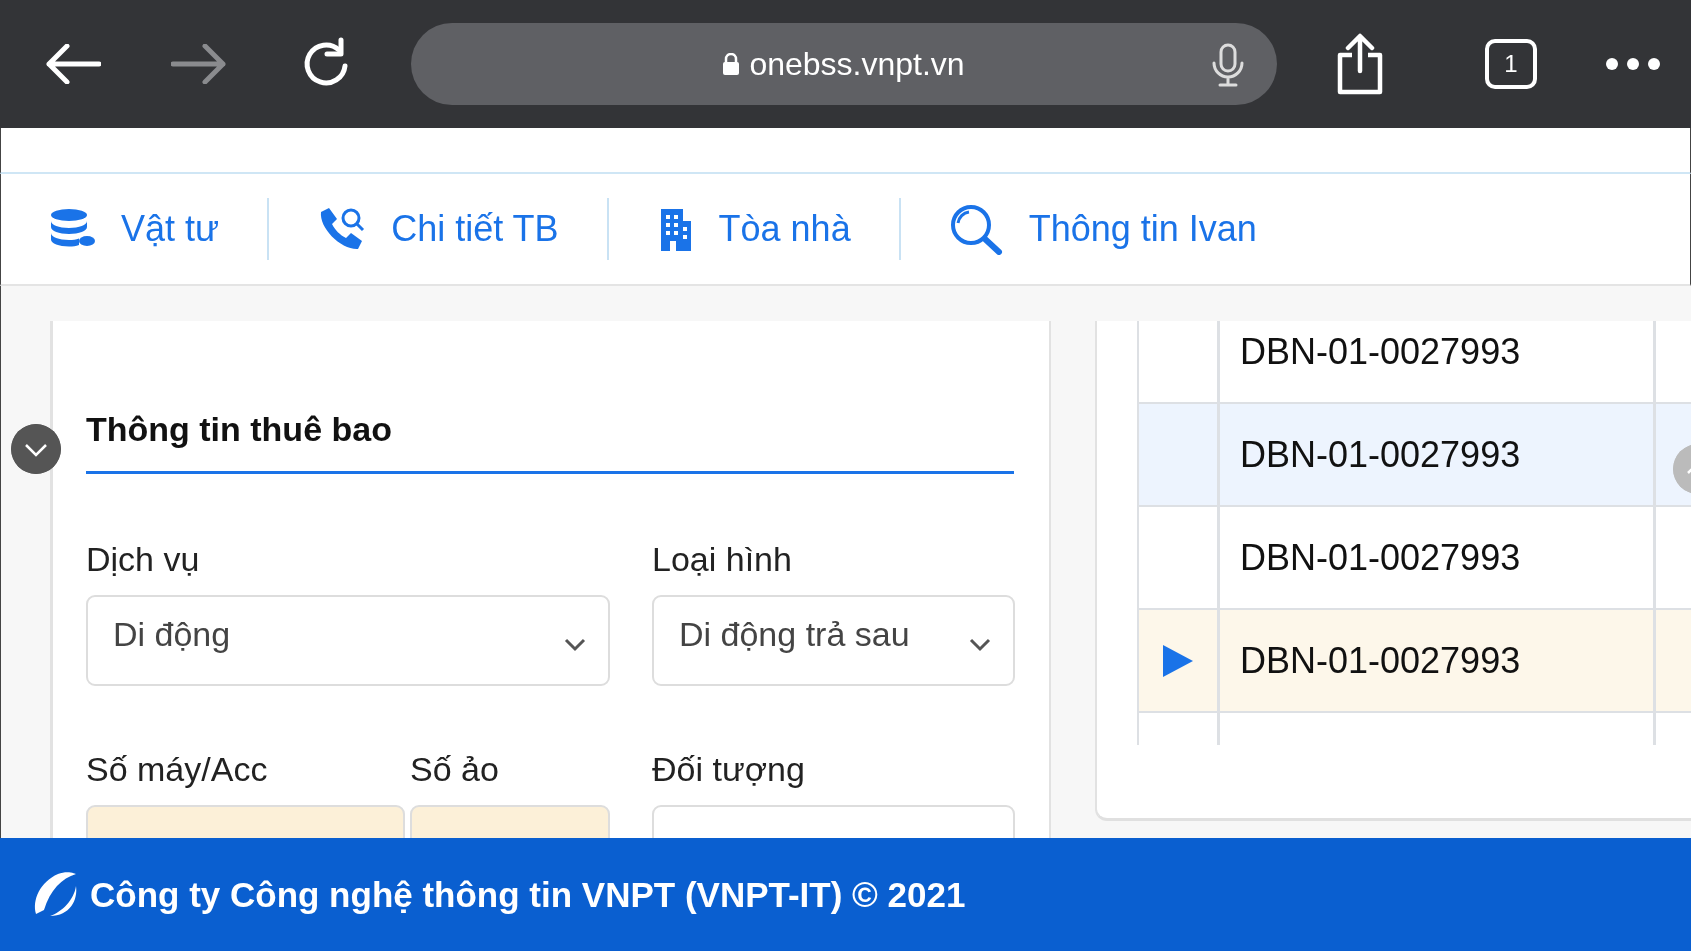  Describe the element at coordinates (729, 769) in the screenshot. I see `field-label: Đối tượng` at that location.